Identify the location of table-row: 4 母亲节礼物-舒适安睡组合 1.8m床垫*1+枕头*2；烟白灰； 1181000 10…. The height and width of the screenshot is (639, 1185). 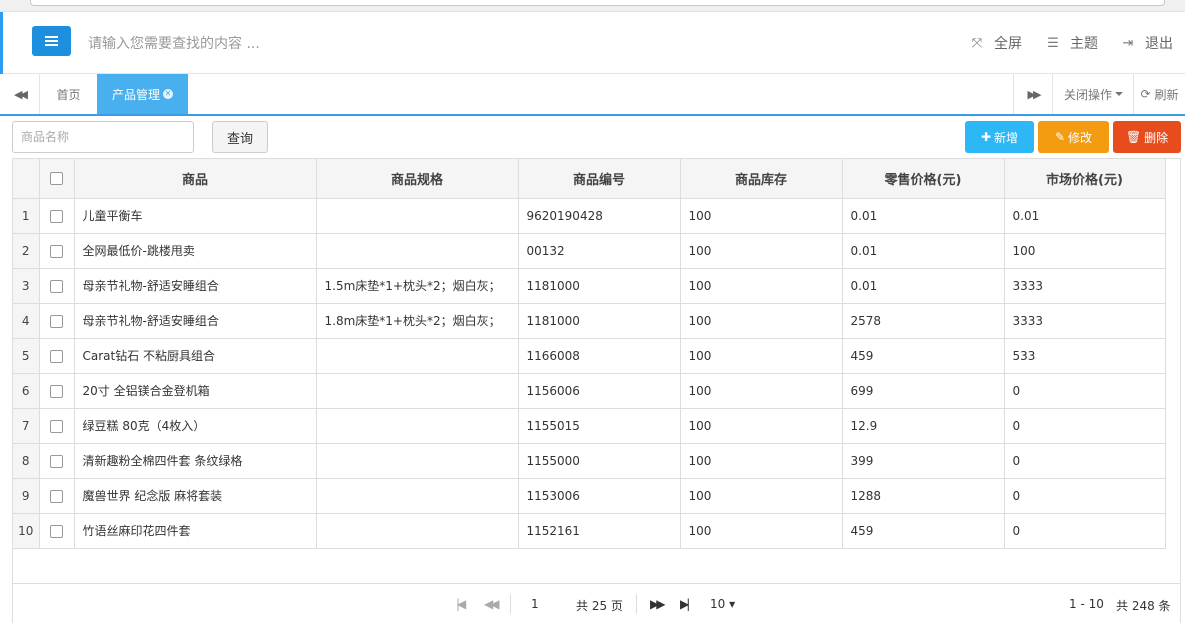
(589, 320).